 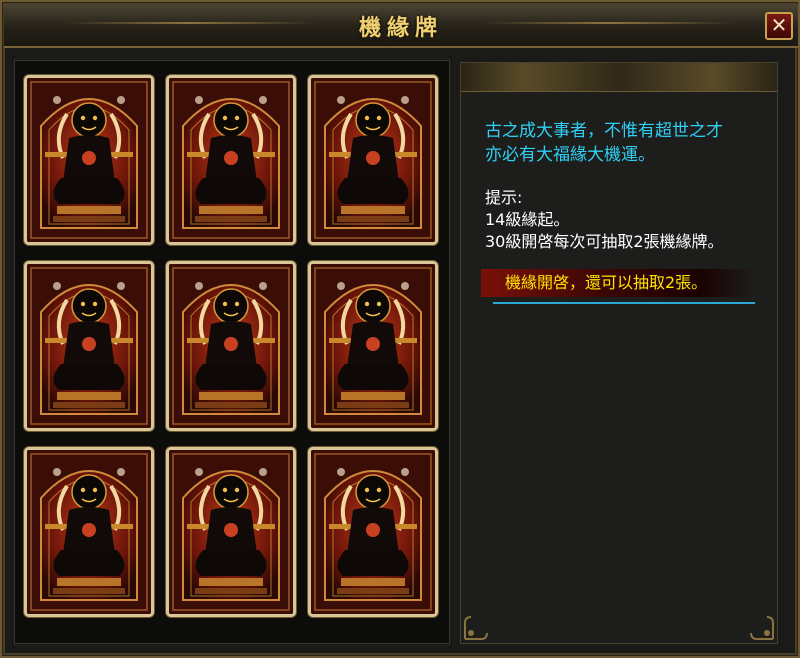 I want to click on intro-line-1: 古之成大事者，不惟有超世之才, so click(x=604, y=131).